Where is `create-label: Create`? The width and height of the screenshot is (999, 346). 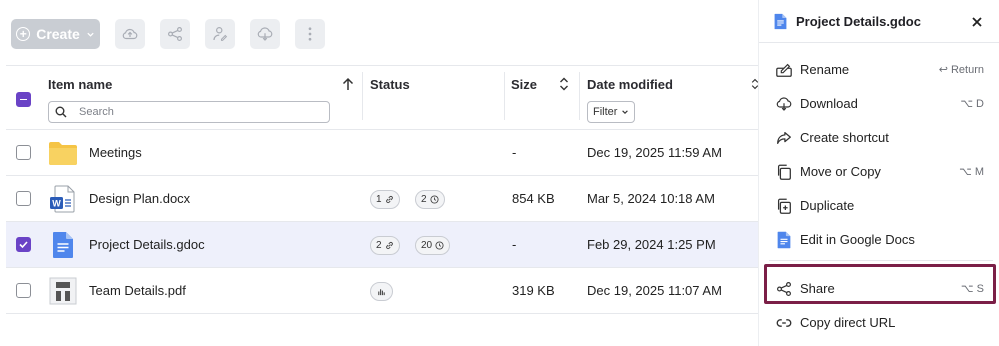
create-label: Create is located at coordinates (58, 34).